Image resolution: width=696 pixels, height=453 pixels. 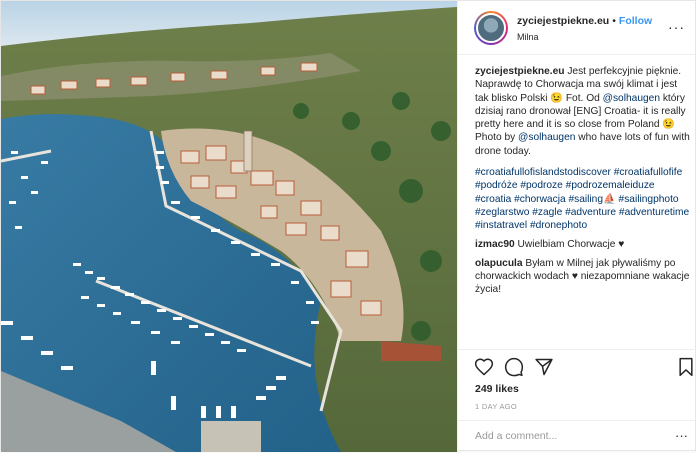 I want to click on hashtag-link: #podroze, so click(x=541, y=185).